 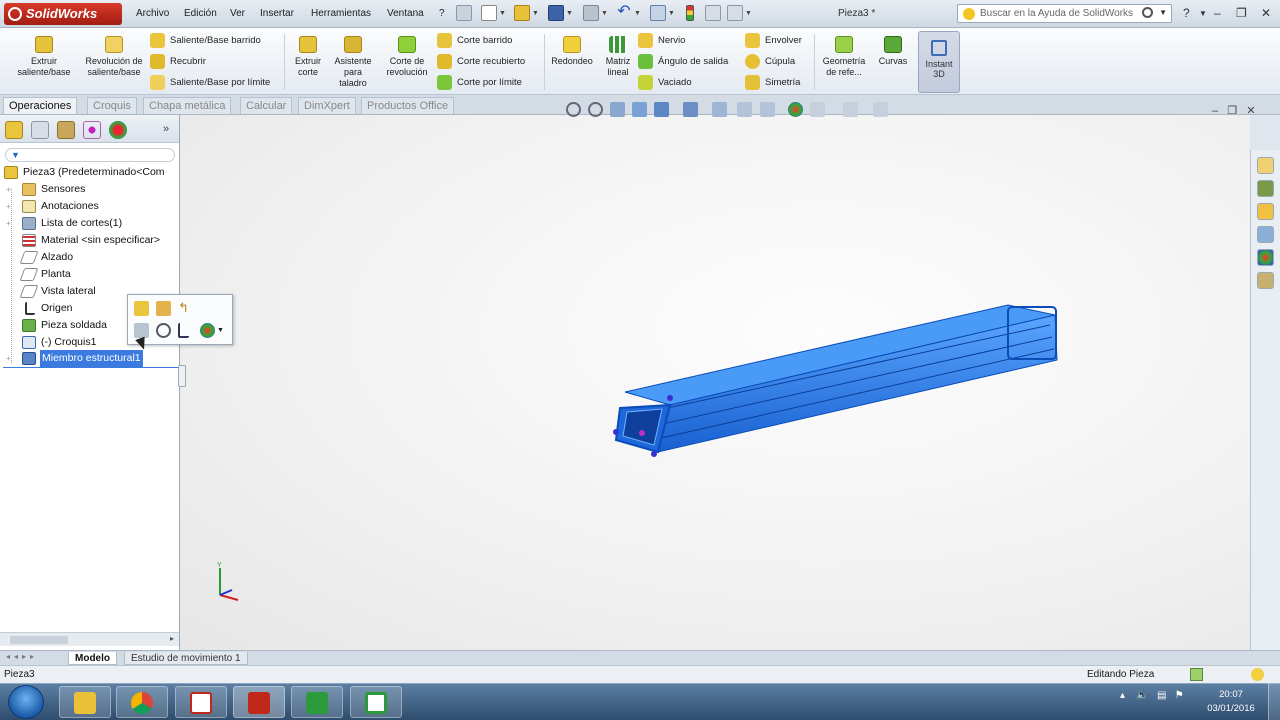 What do you see at coordinates (1217, 13) in the screenshot?
I see `minimize-button: –` at bounding box center [1217, 13].